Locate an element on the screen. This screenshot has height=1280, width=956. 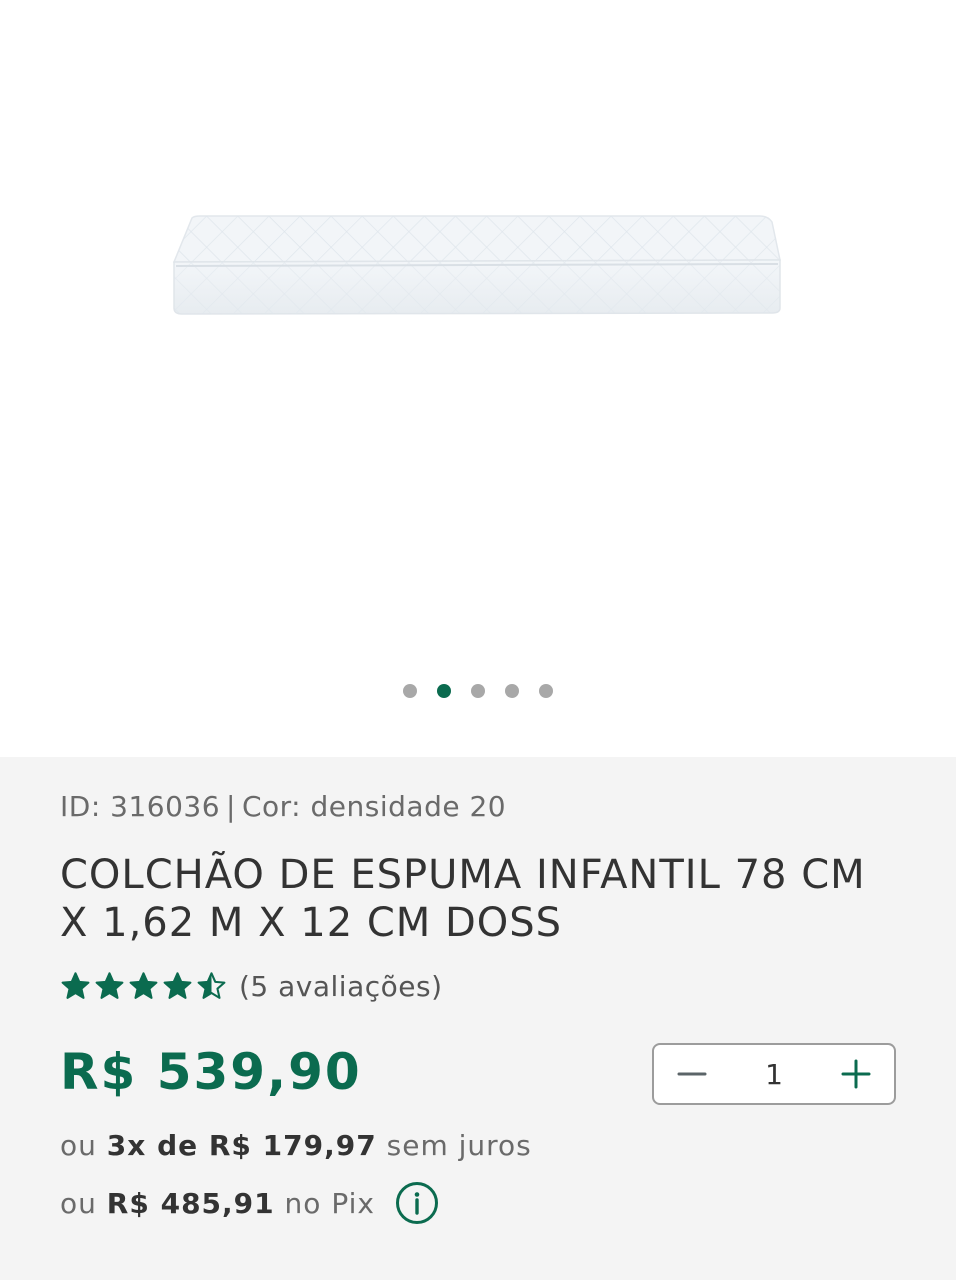
pix-value: R$ 485,91 is located at coordinates (190, 1203).